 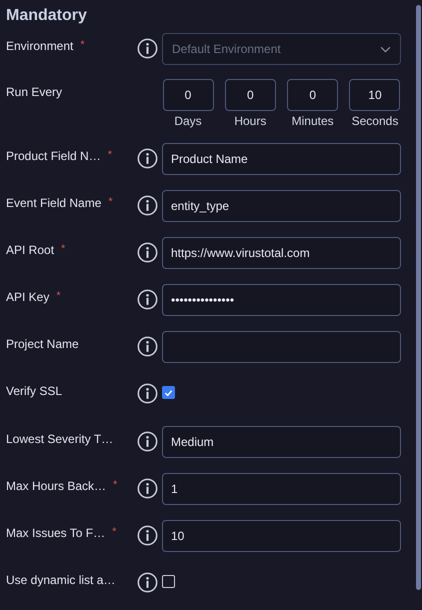 I want to click on input-field: •••••••••••••••, so click(x=281, y=300).